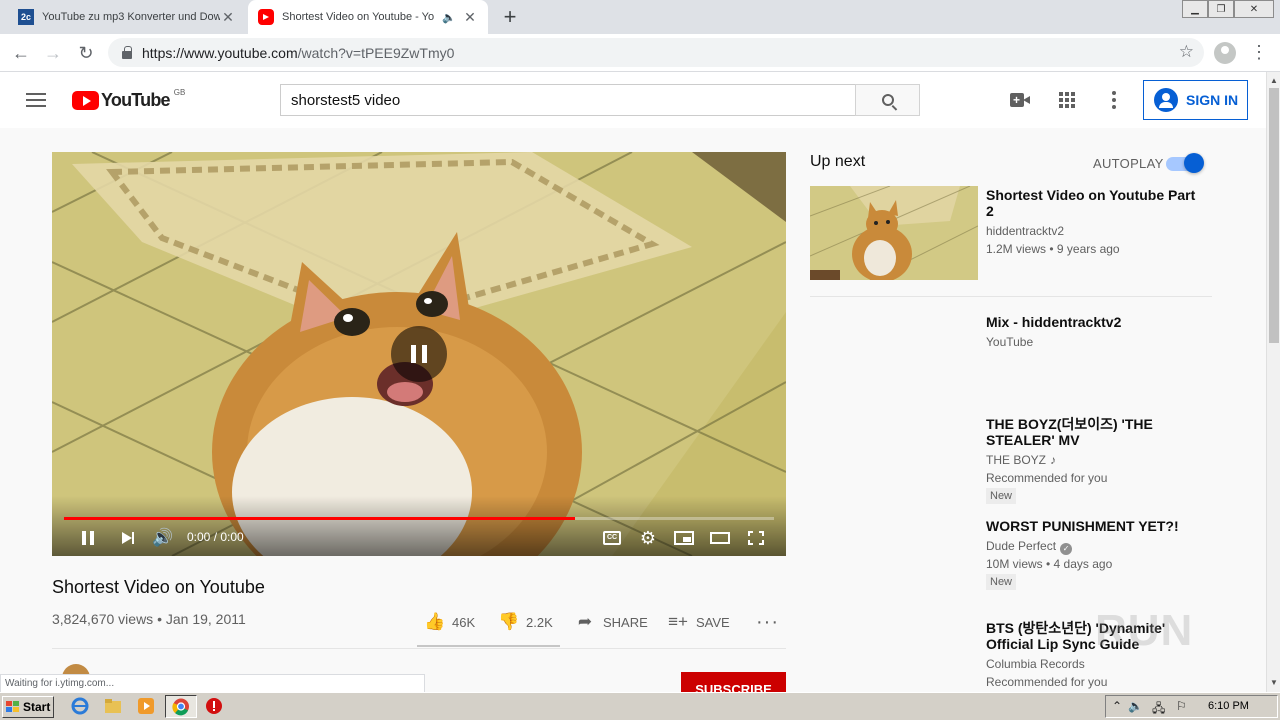 This screenshot has height=720, width=1280. What do you see at coordinates (767, 622) in the screenshot?
I see `more-actions-icon: ···` at bounding box center [767, 622].